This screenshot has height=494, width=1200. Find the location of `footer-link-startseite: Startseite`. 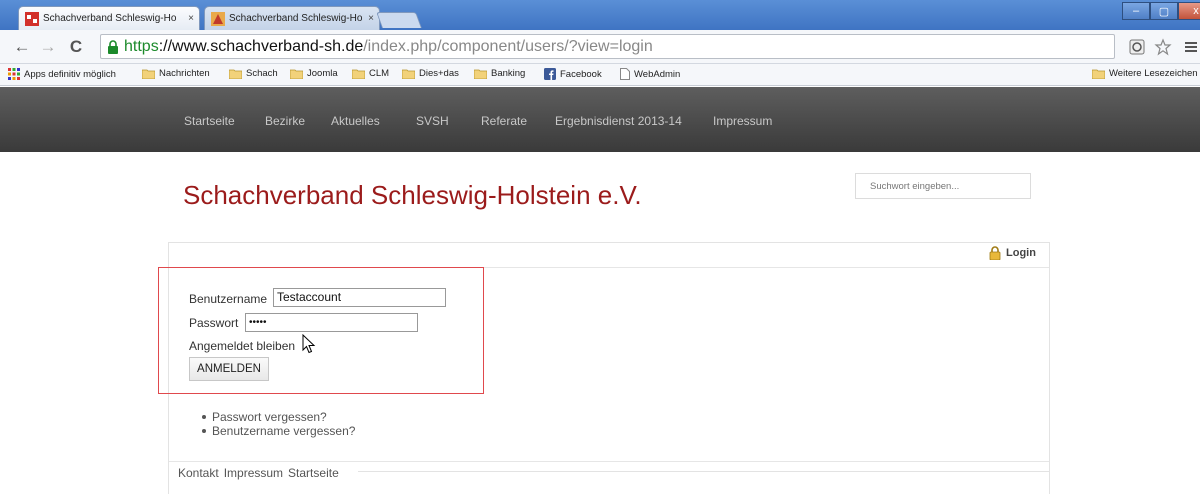

footer-link-startseite: Startseite is located at coordinates (313, 473).